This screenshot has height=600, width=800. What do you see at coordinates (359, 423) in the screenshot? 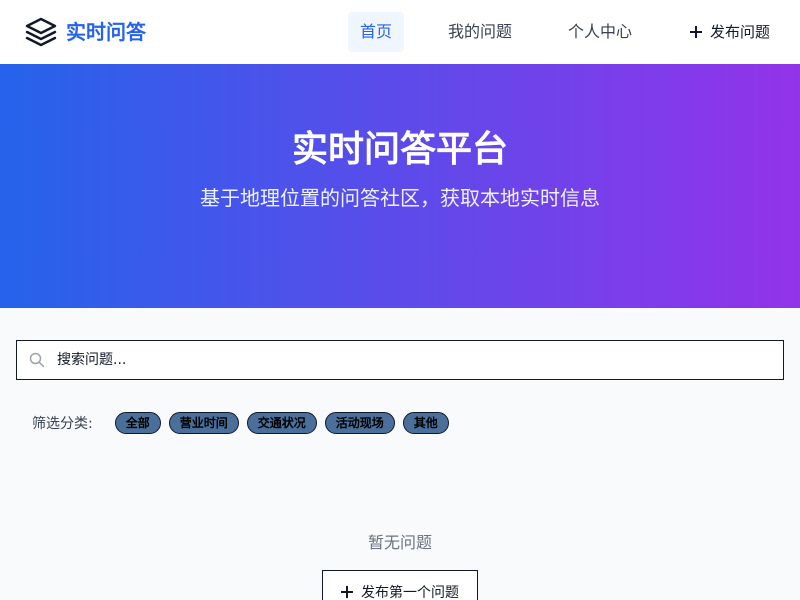
I see `filter-chip-events: 活动现场` at bounding box center [359, 423].